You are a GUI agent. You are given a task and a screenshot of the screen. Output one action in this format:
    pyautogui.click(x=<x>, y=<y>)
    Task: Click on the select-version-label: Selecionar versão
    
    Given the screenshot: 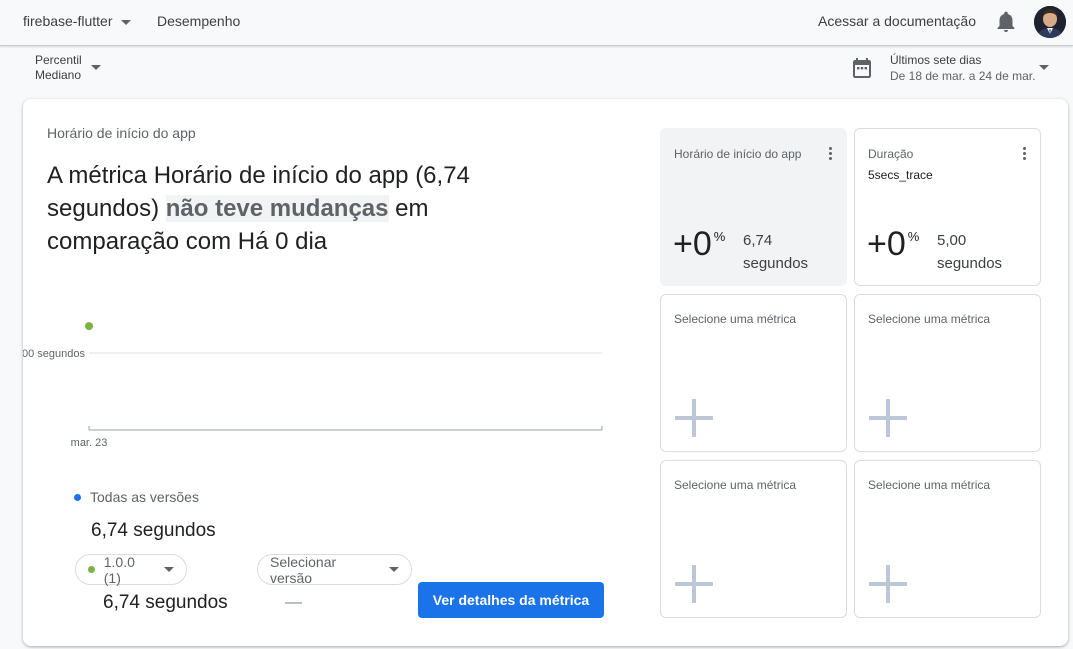 What is the action you would take?
    pyautogui.click(x=303, y=569)
    